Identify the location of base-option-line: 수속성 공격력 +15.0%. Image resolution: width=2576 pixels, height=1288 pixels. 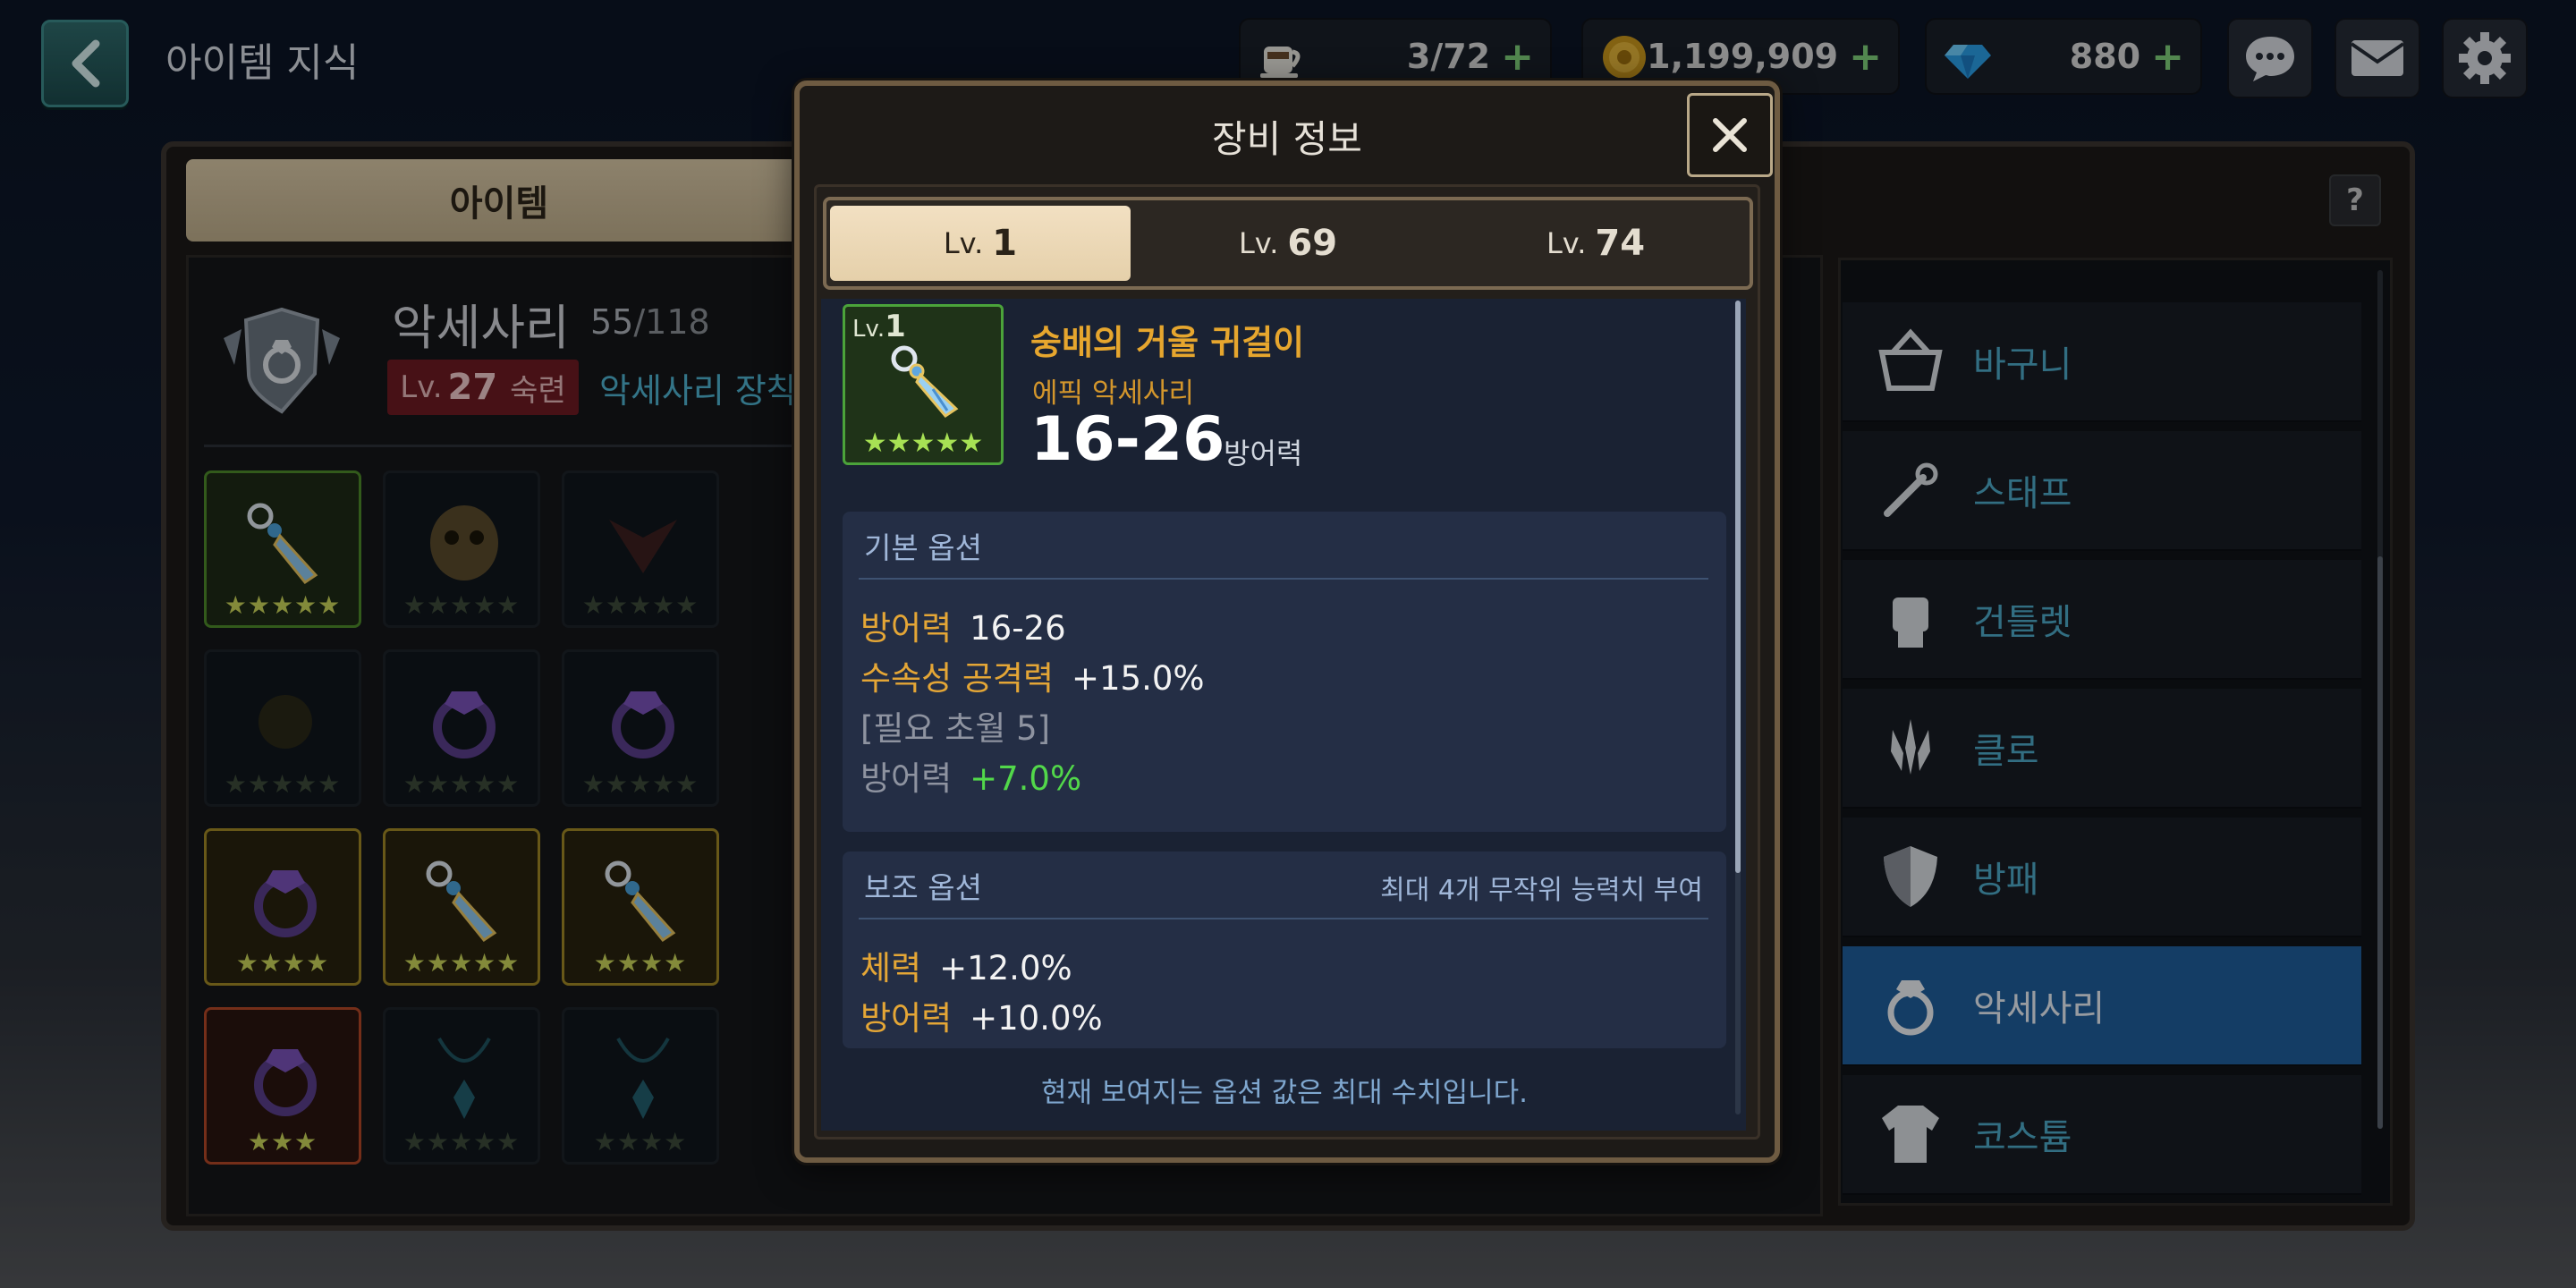
(1032, 675).